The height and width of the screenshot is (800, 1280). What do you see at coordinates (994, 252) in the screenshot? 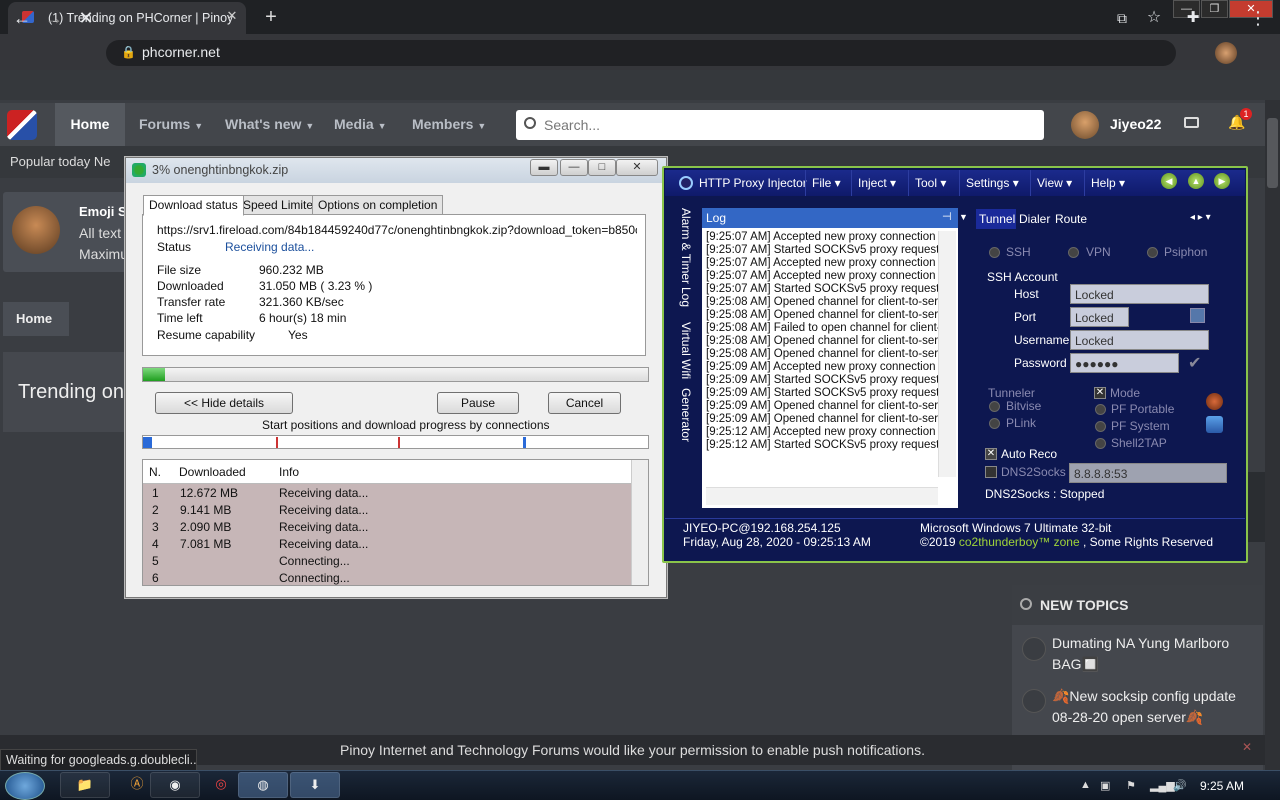
I see `radio-ssh` at bounding box center [994, 252].